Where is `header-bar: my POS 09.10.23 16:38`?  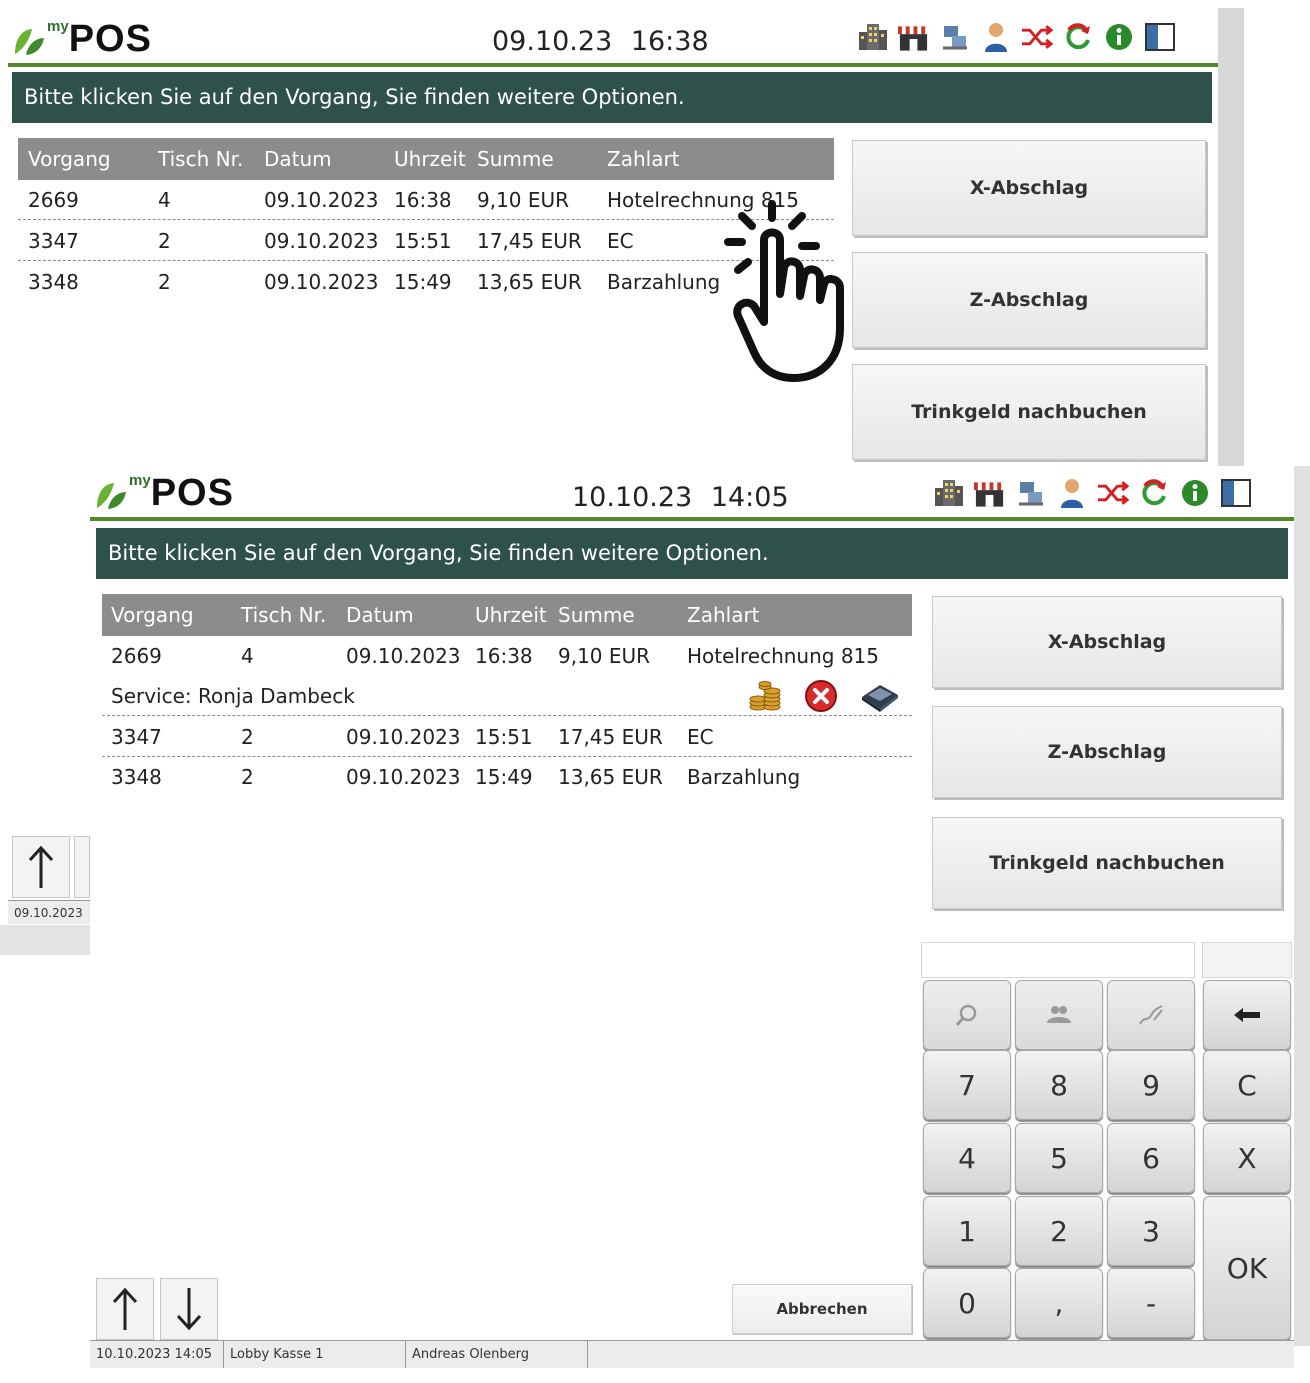
header-bar: my POS 09.10.23 16:38 is located at coordinates (613, 39).